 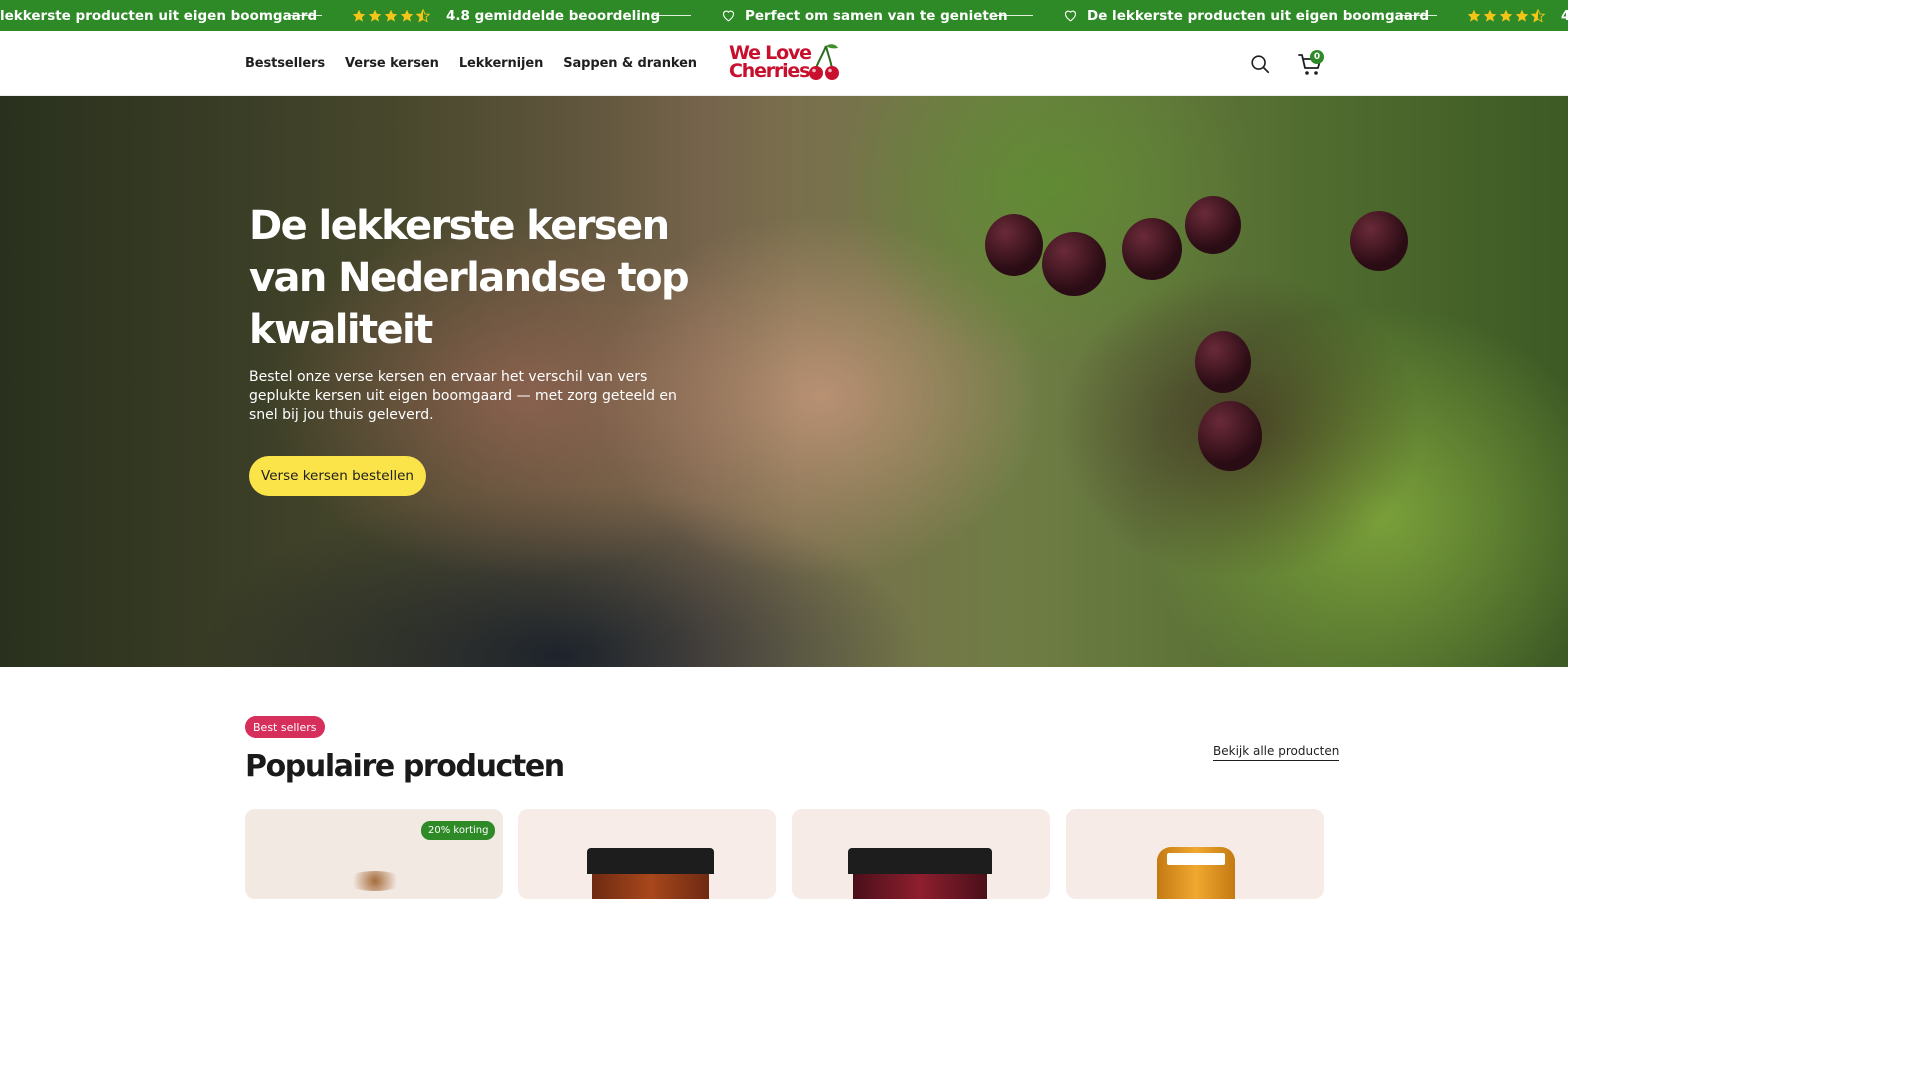 I want to click on announcement-item: Perfect om samen van te genieten, so click(x=864, y=15).